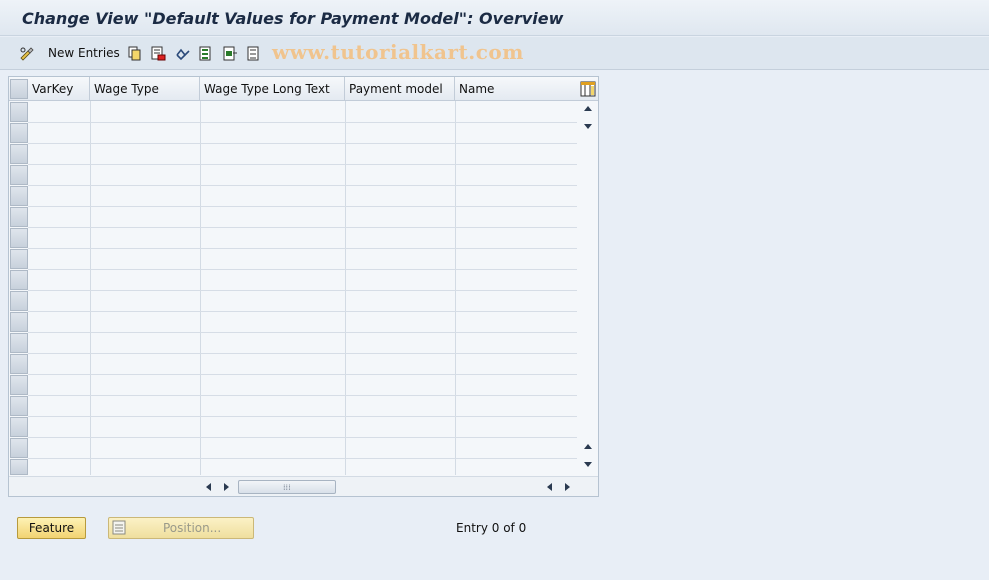 Image resolution: width=989 pixels, height=580 pixels. I want to click on watermark: www.tutorialkart.com, so click(398, 52).